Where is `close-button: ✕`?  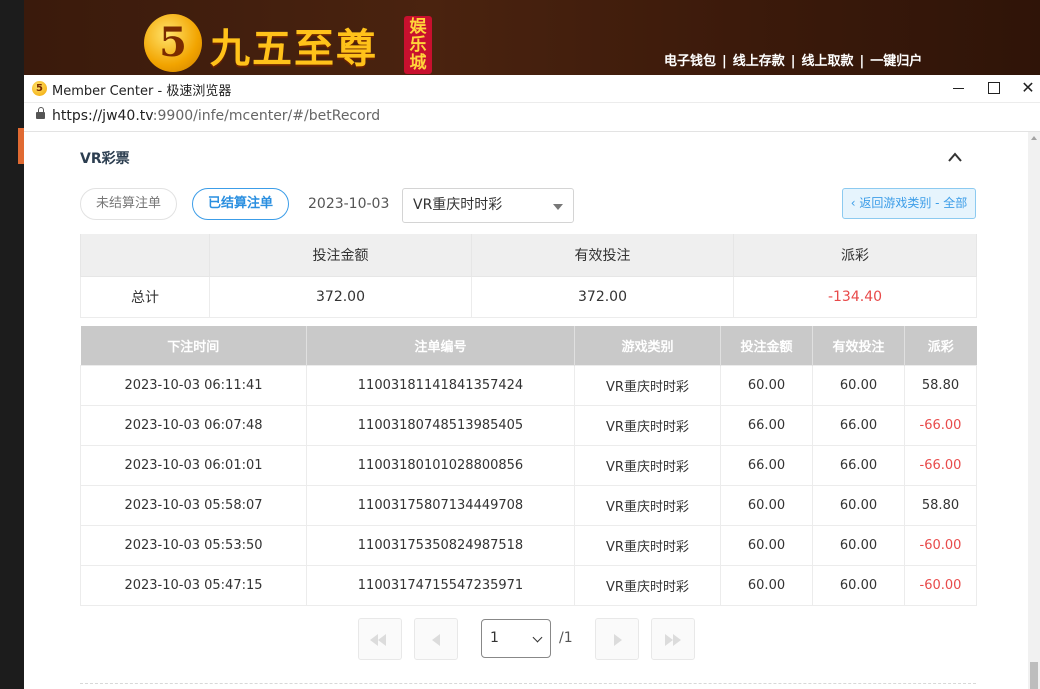 close-button: ✕ is located at coordinates (1027, 88).